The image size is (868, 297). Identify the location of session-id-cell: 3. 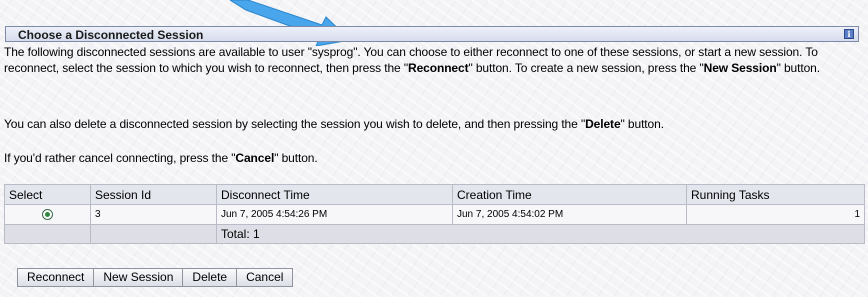
(153, 214).